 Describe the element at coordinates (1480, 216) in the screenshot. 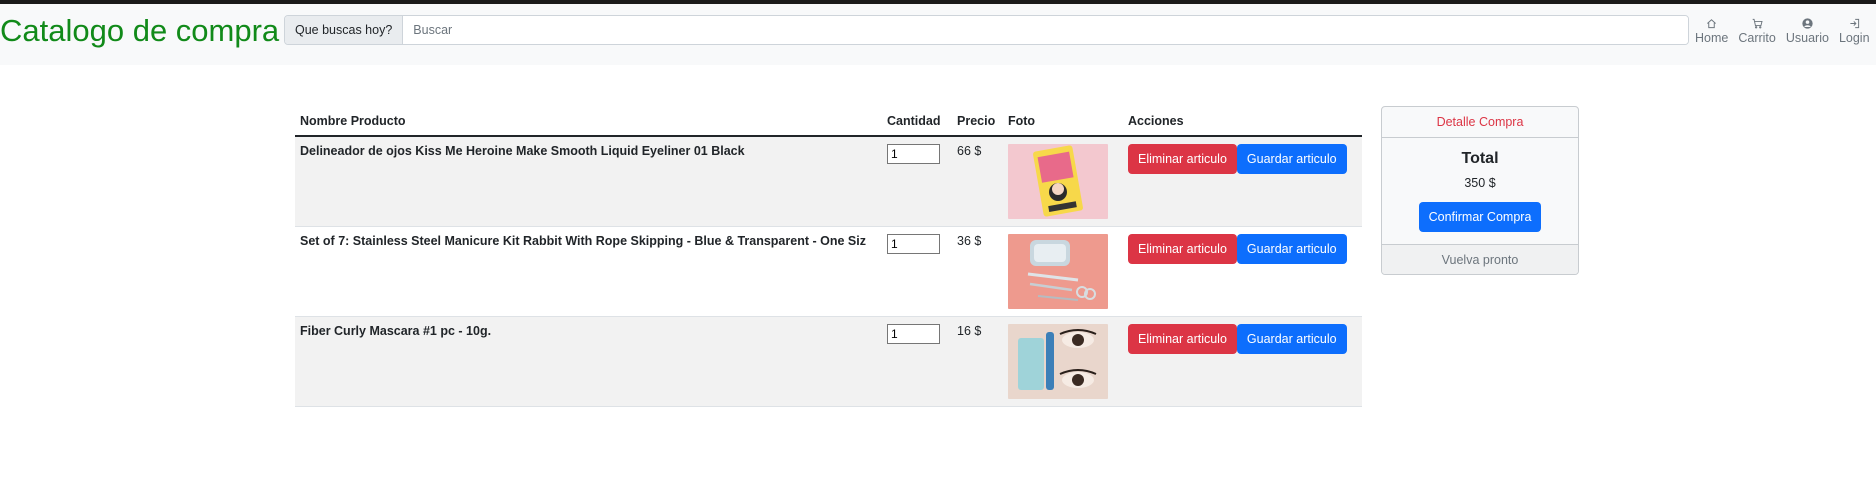

I see `confirm-purchase-button: Confirmar Compra` at that location.